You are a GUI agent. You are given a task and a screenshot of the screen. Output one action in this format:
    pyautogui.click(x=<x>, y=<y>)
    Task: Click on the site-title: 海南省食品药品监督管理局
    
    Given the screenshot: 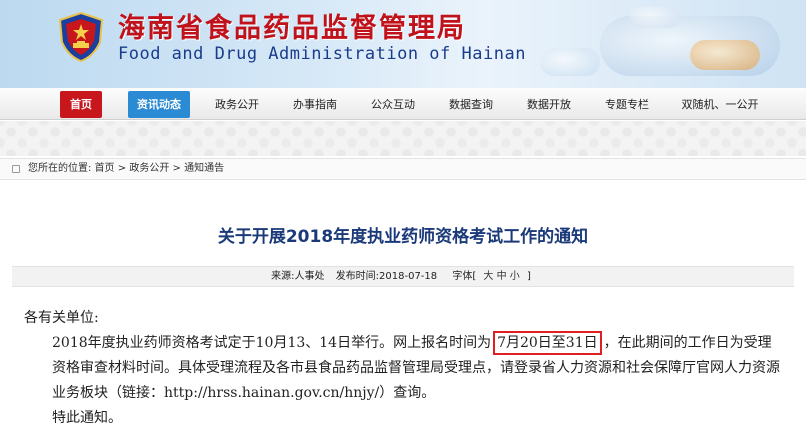 What is the action you would take?
    pyautogui.click(x=292, y=28)
    